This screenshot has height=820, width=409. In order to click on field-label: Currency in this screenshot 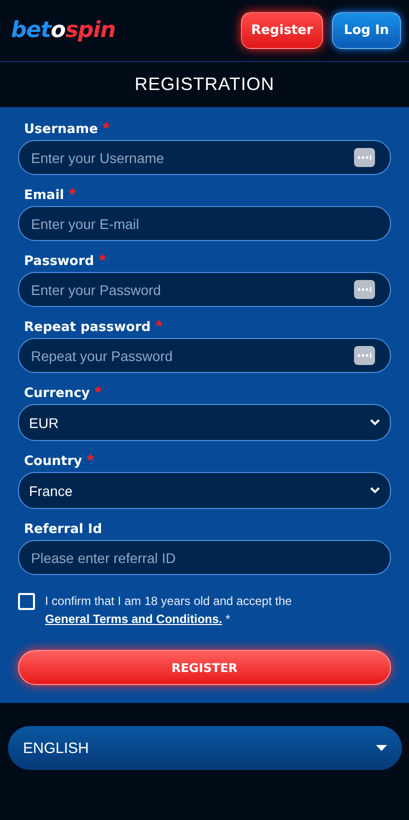, I will do `click(57, 393)`.